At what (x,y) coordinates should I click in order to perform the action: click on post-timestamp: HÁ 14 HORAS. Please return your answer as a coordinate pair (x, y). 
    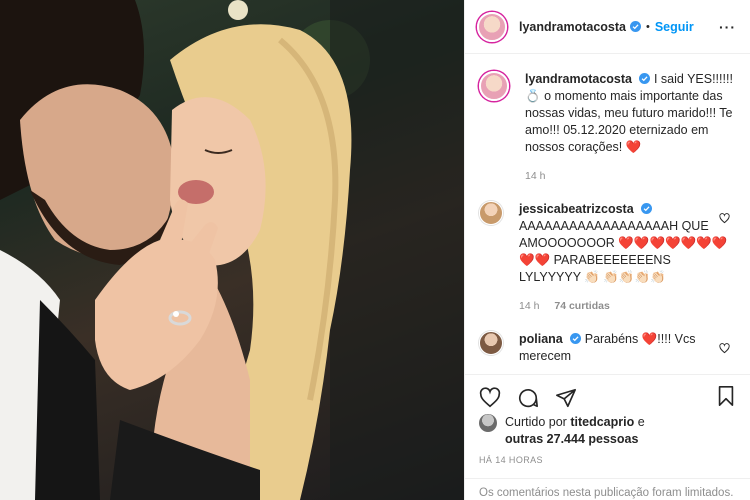
    Looking at the image, I should click on (511, 460).